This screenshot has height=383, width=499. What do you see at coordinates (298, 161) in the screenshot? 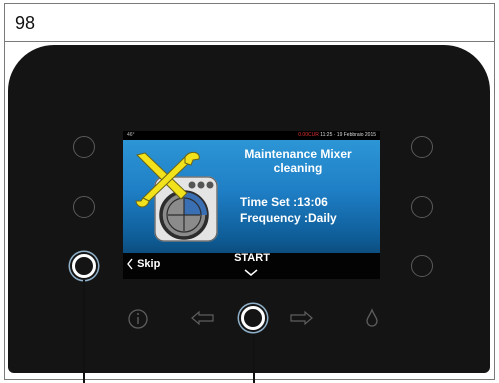
I see `screen-title: Maintenance Mixer cleaning` at bounding box center [298, 161].